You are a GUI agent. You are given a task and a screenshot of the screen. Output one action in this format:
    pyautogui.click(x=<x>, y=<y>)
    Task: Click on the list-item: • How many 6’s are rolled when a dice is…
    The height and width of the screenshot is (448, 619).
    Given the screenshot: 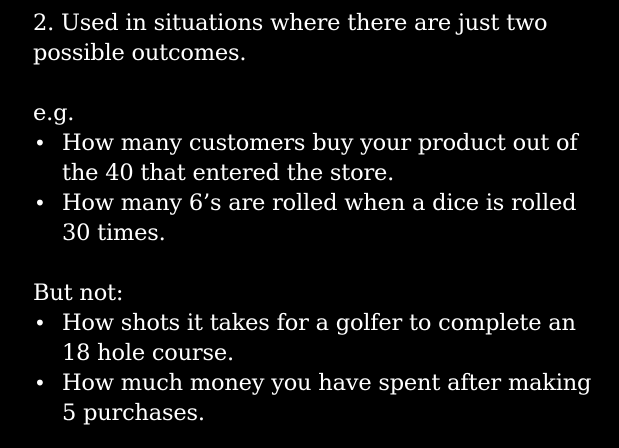 What is the action you would take?
    pyautogui.click(x=318, y=218)
    